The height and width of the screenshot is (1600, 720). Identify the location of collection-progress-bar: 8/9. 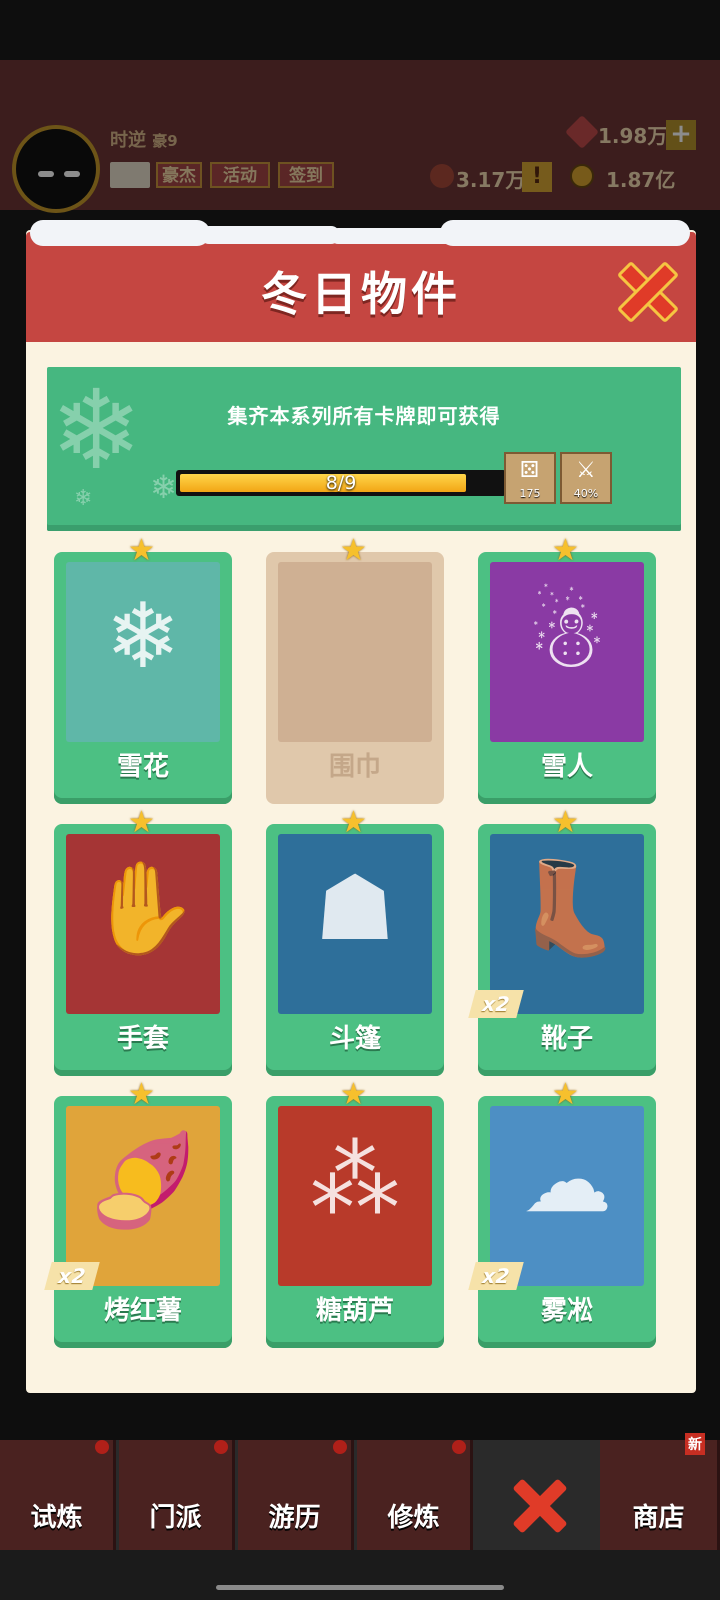
(341, 483).